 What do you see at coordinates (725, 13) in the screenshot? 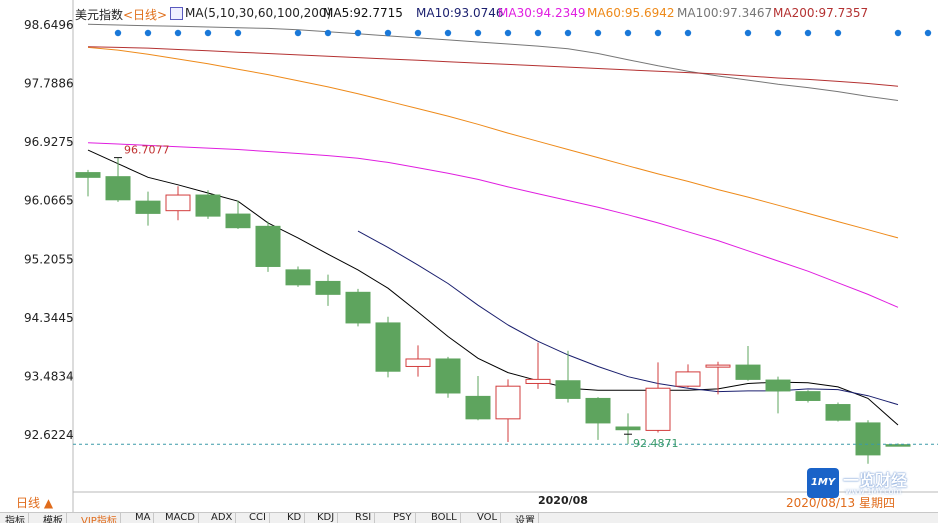
I see `ma100-value: MA100:97.3467` at bounding box center [725, 13].